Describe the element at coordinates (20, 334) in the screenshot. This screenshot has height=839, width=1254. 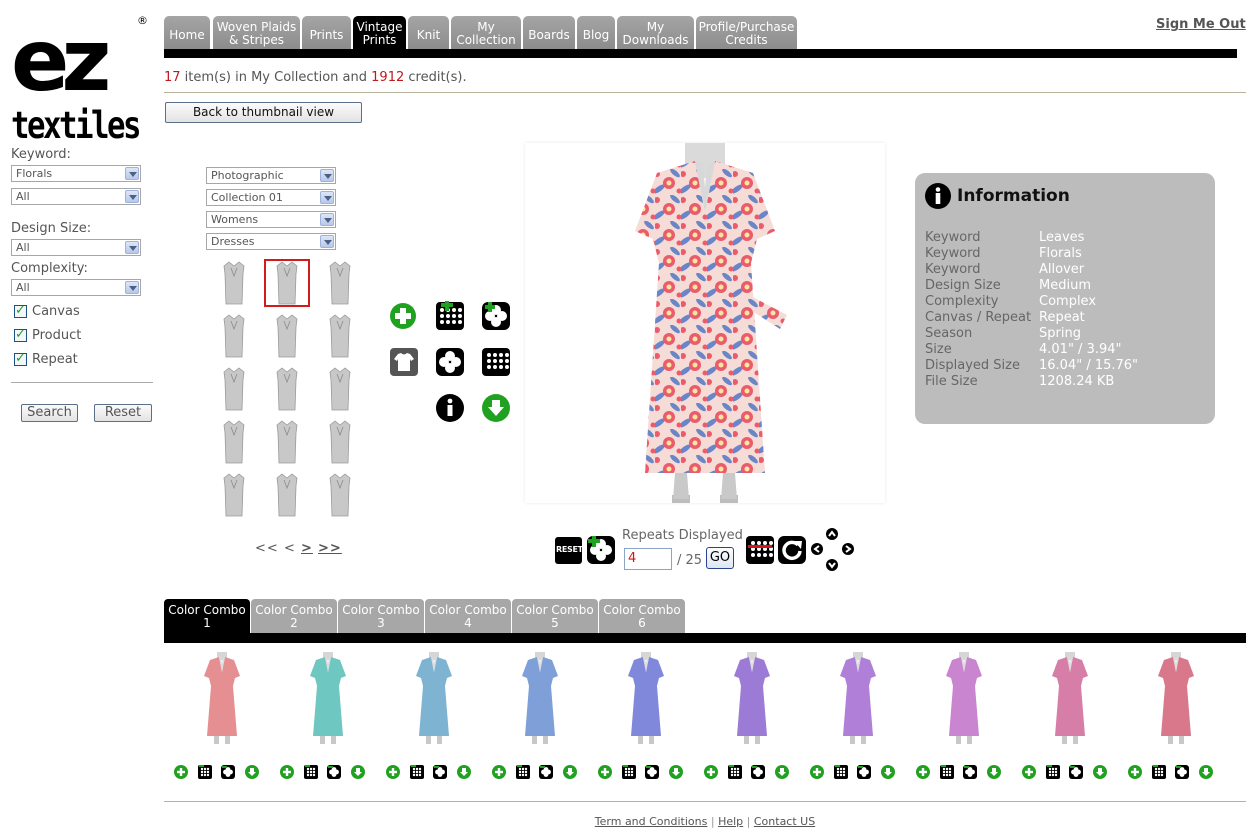
I see `product-checkbox` at that location.